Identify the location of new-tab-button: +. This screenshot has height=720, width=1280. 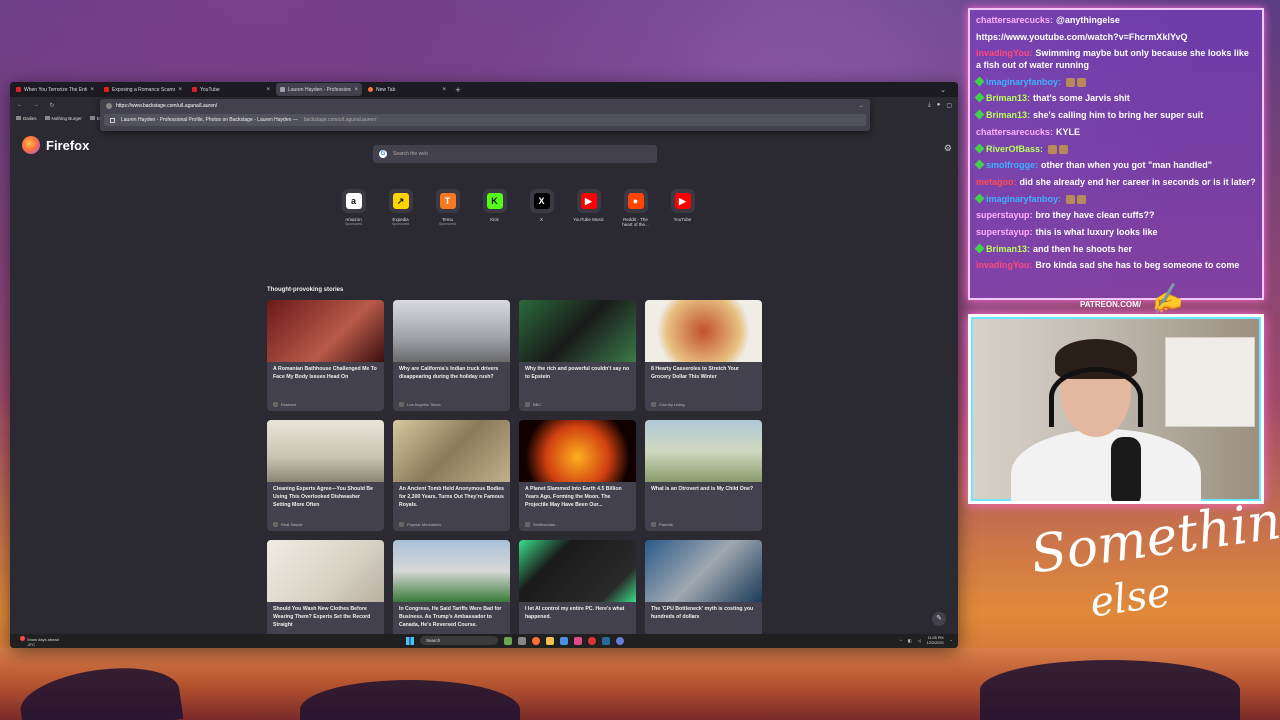
(458, 90).